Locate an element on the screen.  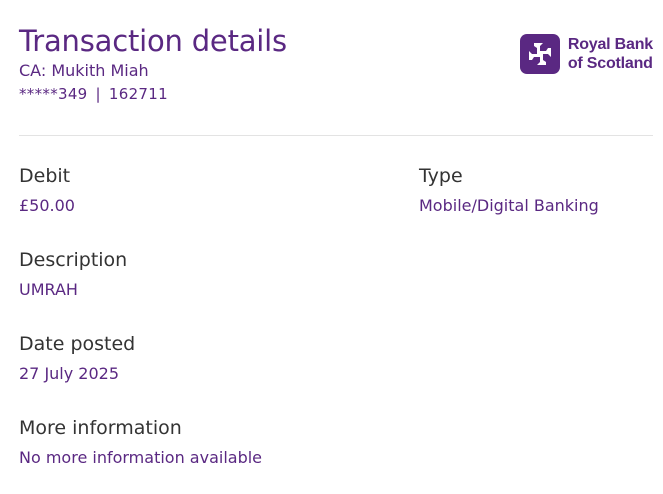
sort-code: 162711 is located at coordinates (138, 94).